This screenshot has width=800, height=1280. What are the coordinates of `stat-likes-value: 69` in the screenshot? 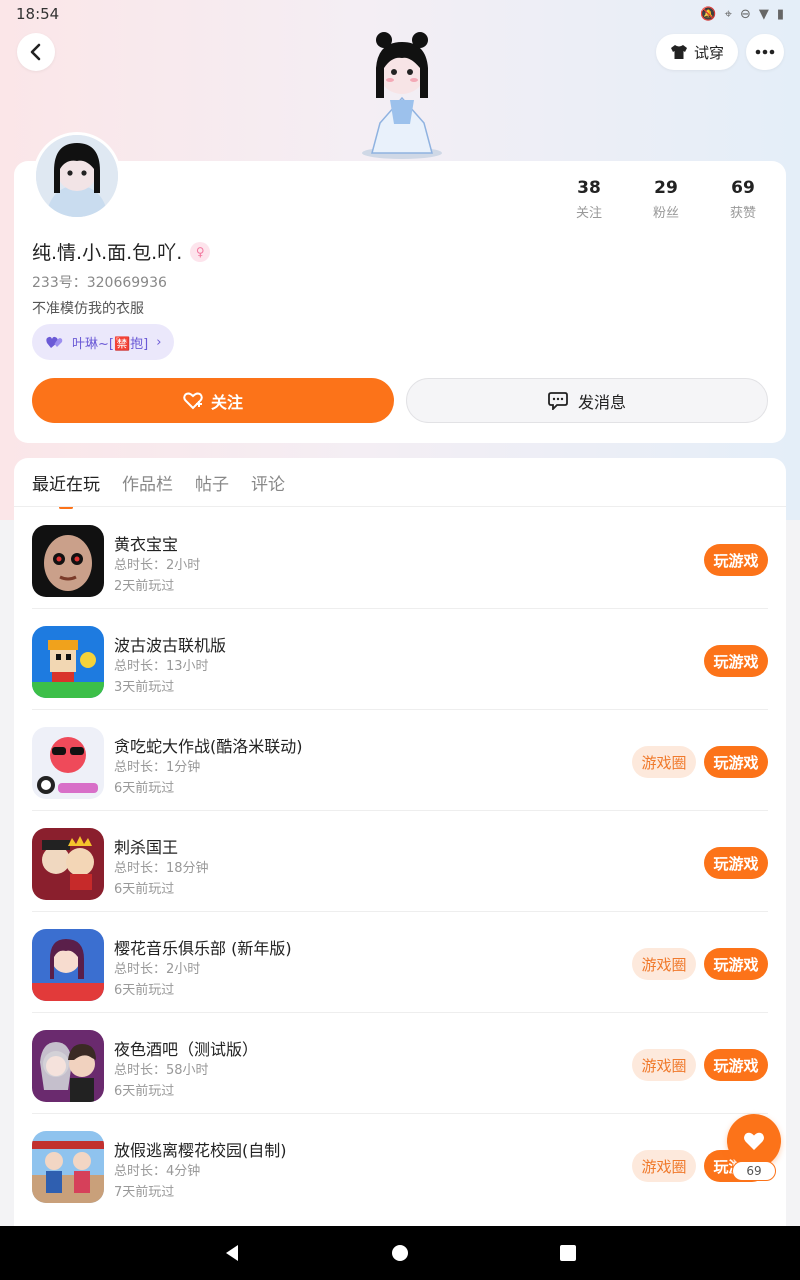 It's located at (743, 188).